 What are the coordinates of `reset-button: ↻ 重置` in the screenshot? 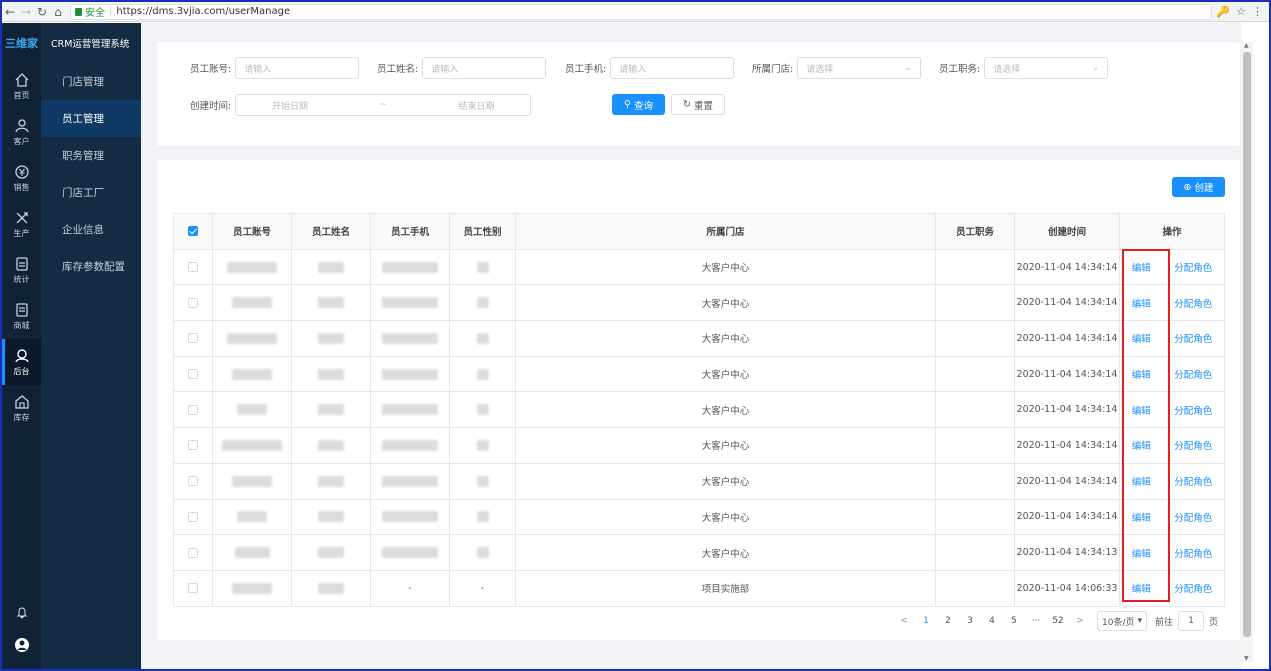 It's located at (698, 104).